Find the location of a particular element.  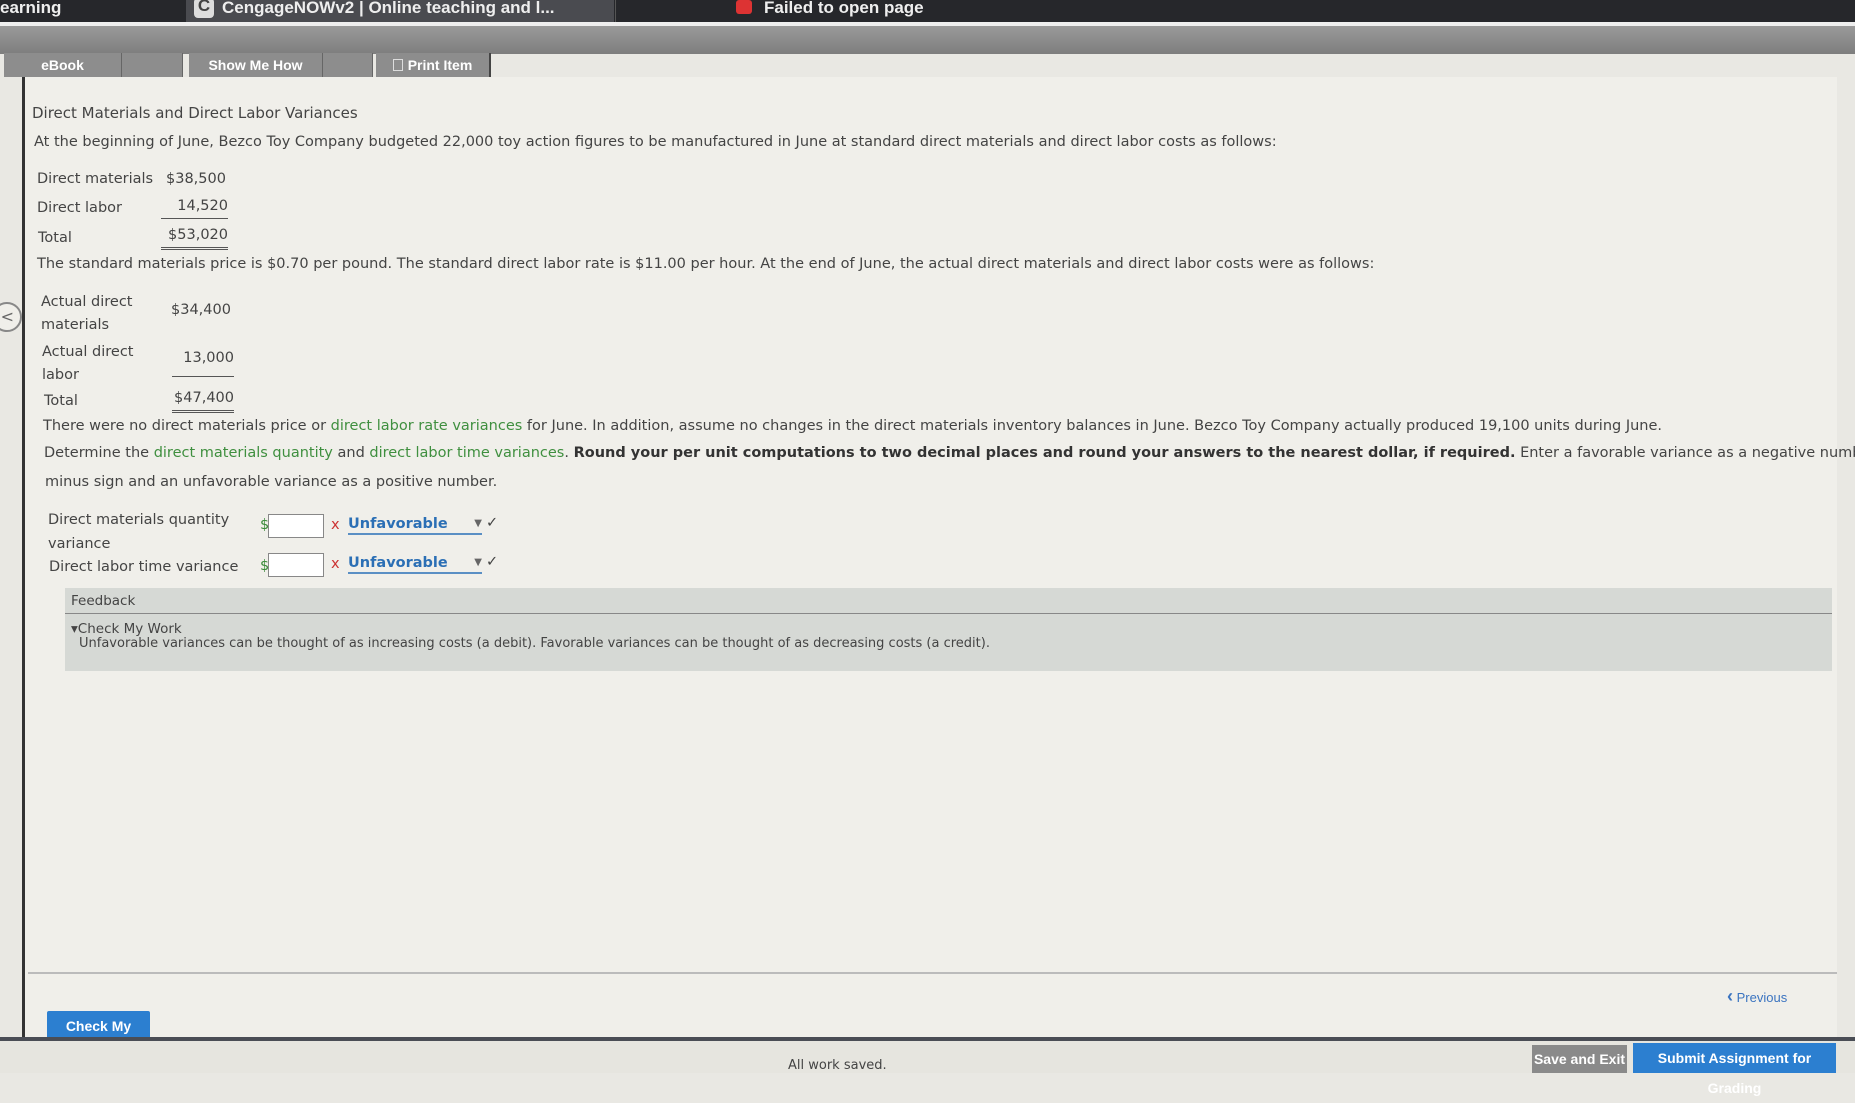

budget-value: $38,500 is located at coordinates (196, 179).